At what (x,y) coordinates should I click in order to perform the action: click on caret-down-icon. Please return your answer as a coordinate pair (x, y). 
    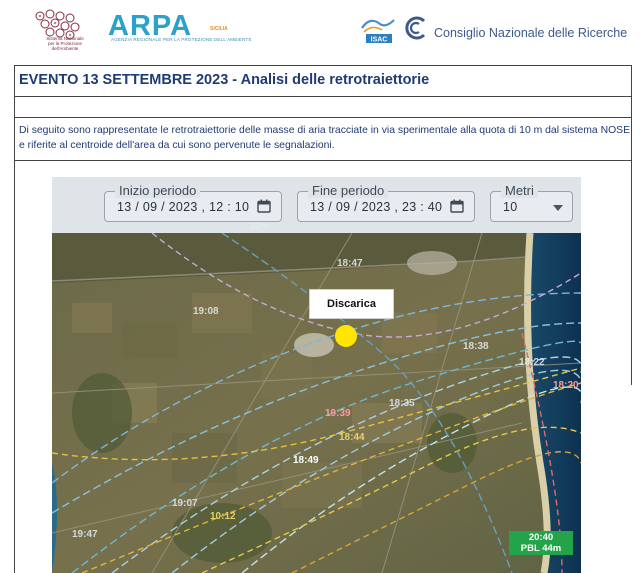
    Looking at the image, I should click on (558, 208).